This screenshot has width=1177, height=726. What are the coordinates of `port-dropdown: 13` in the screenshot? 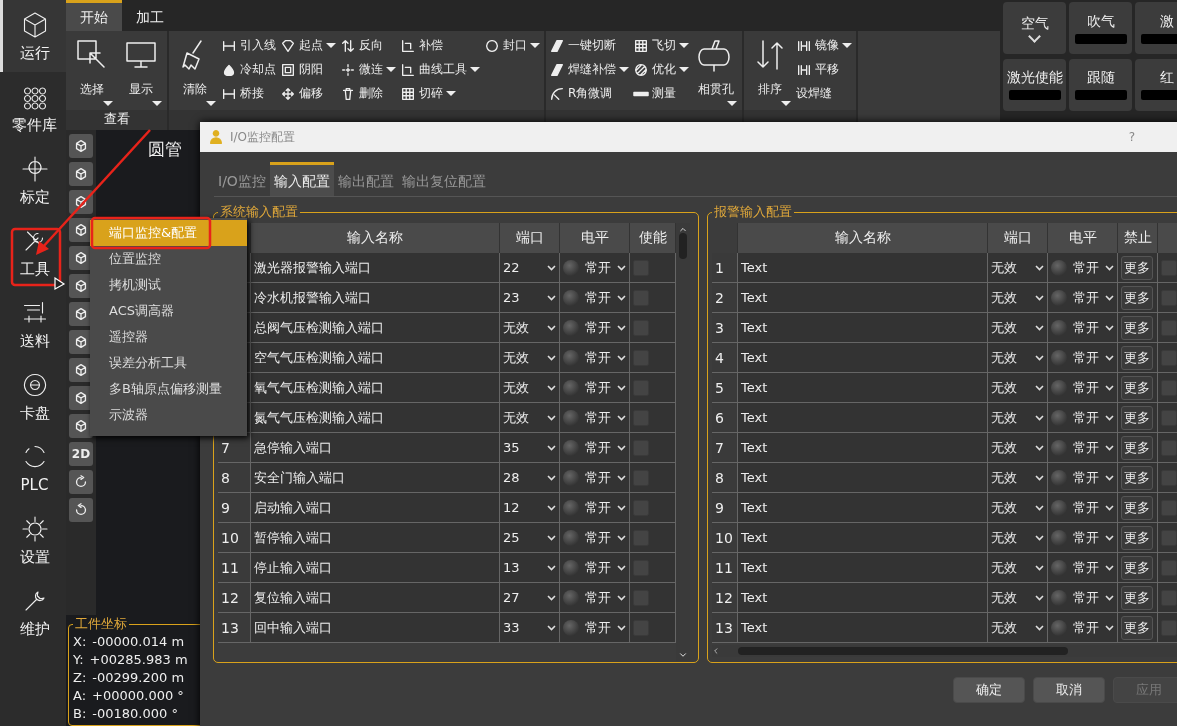 It's located at (530, 568).